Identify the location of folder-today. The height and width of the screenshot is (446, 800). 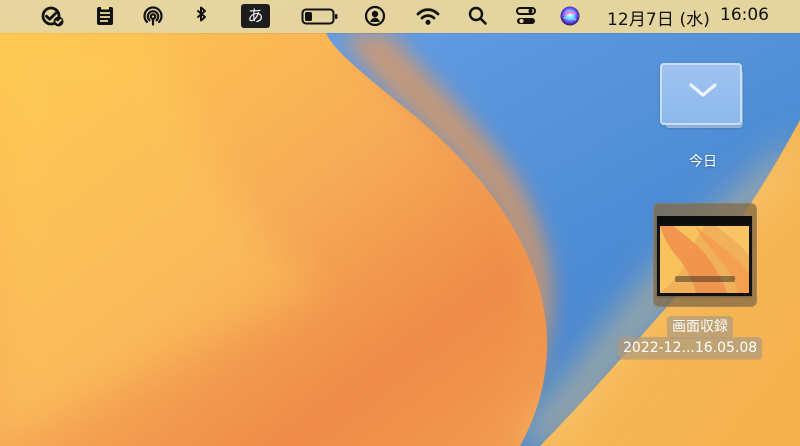
(703, 101).